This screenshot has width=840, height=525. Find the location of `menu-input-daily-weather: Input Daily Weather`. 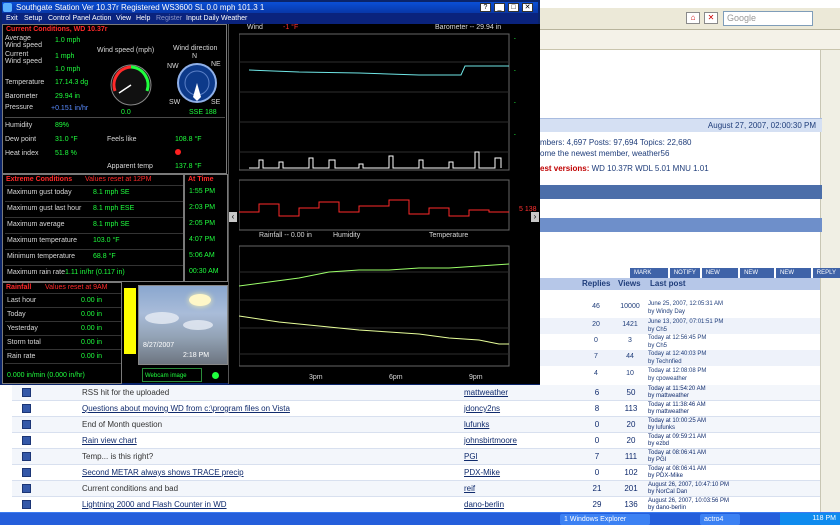

menu-input-daily-weather: Input Daily Weather is located at coordinates (216, 18).